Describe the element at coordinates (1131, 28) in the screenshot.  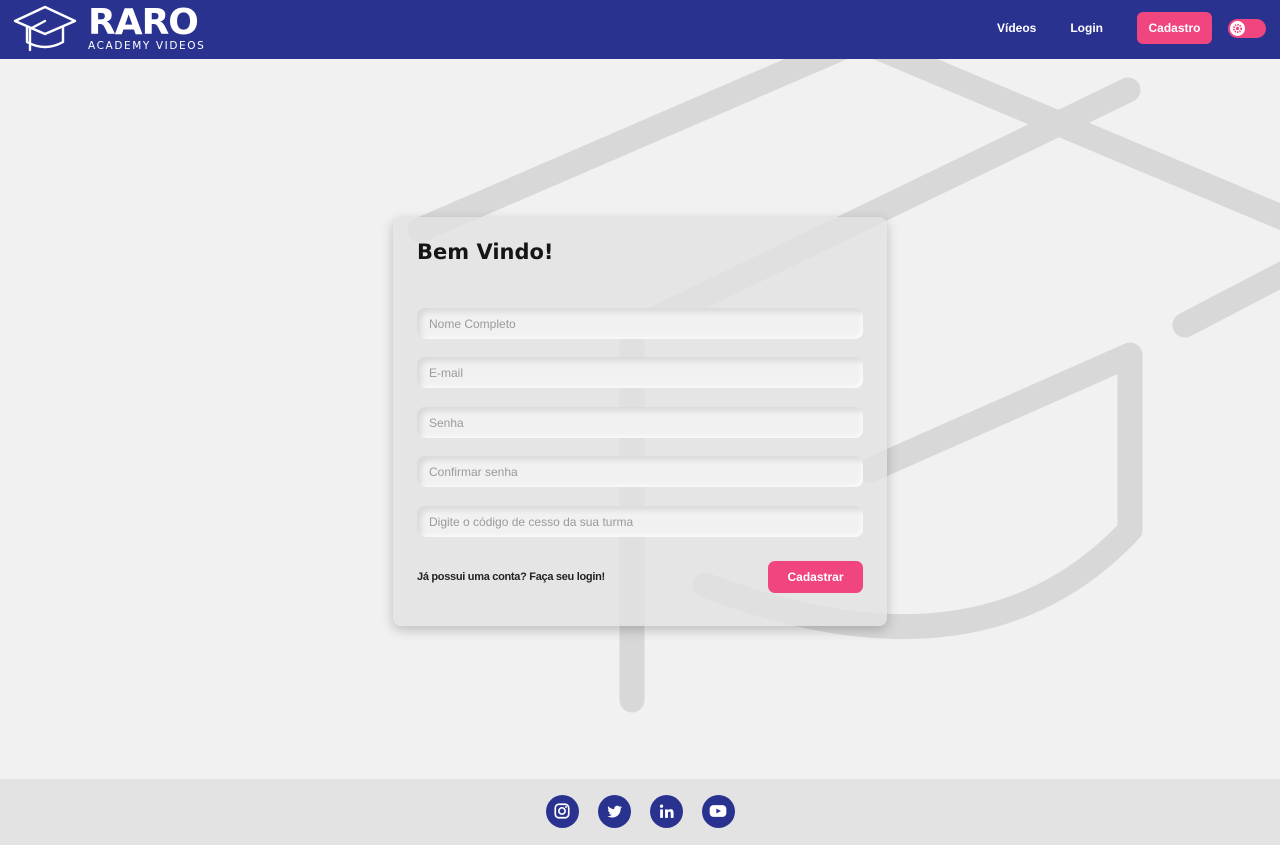
I see `nav-menu: Vídeos Login Cadastro` at that location.